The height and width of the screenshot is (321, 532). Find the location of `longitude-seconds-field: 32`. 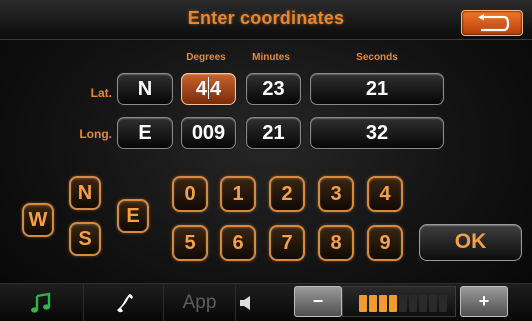

longitude-seconds-field: 32 is located at coordinates (377, 133).